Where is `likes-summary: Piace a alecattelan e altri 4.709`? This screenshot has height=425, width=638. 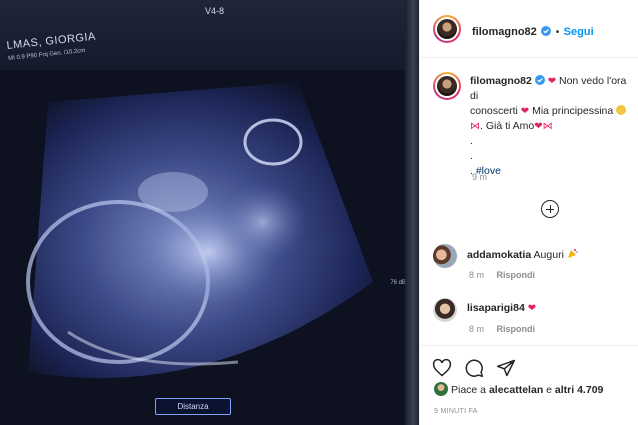 likes-summary: Piace a alecattelan e altri 4.709 is located at coordinates (518, 389).